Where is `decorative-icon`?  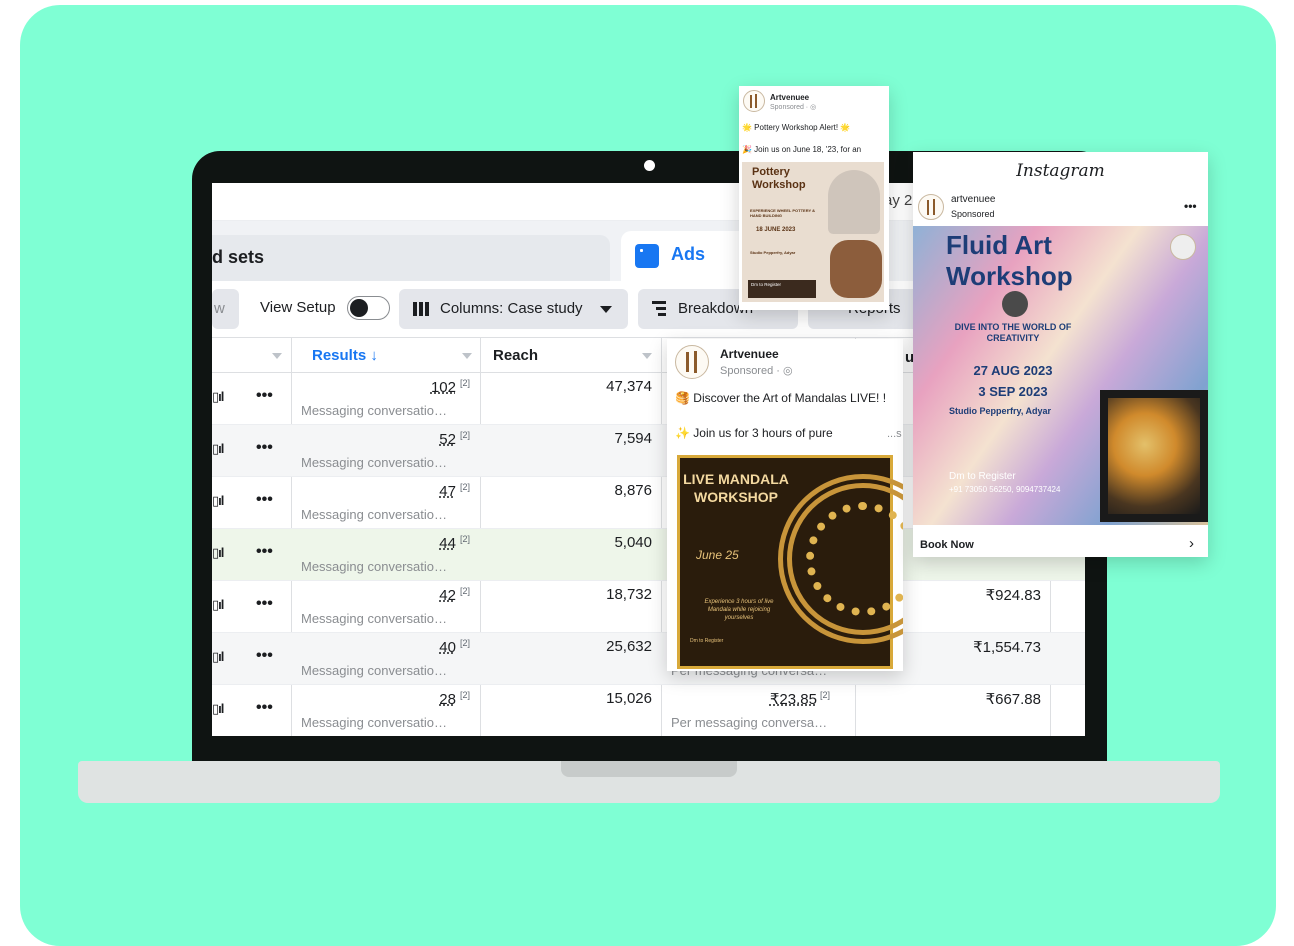 decorative-icon is located at coordinates (1015, 304).